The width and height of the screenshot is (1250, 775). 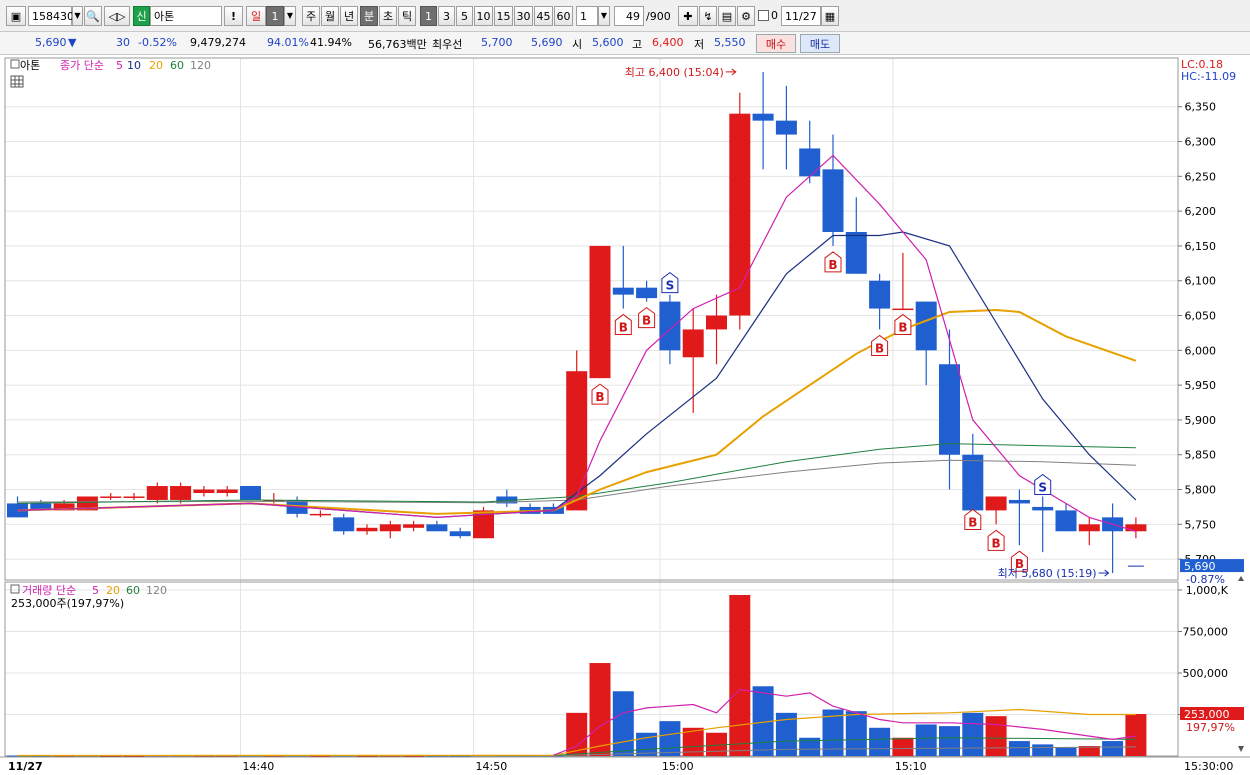 I want to click on day-count-field: 1, so click(x=275, y=16).